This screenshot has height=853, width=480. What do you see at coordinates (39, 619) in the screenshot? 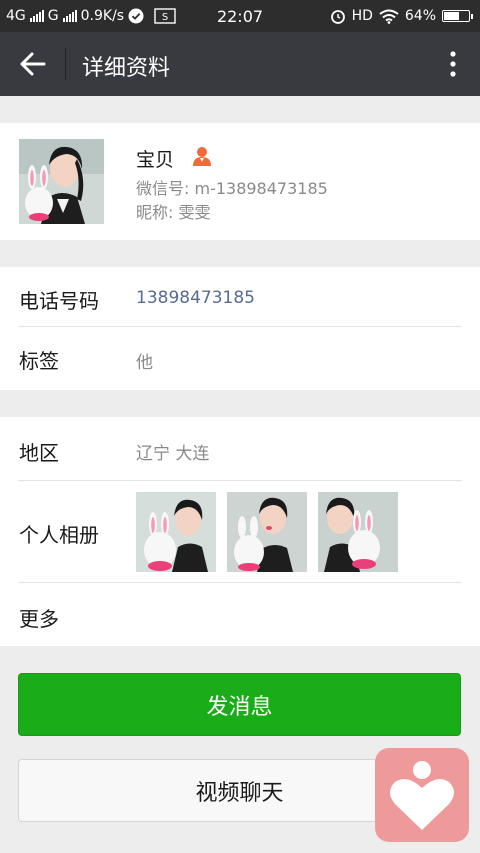
I see `more-label: 更多` at bounding box center [39, 619].